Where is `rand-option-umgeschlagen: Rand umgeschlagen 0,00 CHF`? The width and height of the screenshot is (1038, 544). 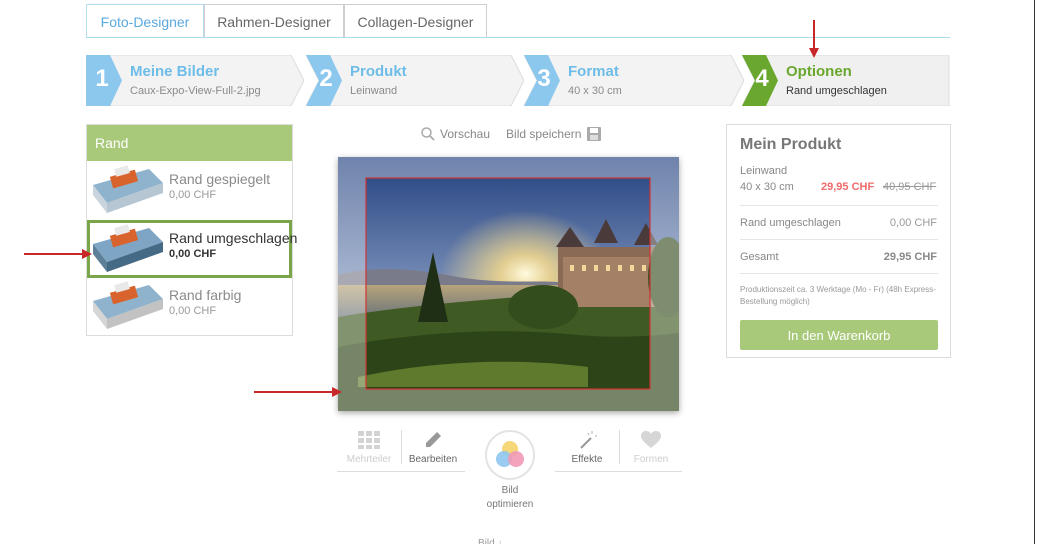
rand-option-umgeschlagen: Rand umgeschlagen 0,00 CHF is located at coordinates (192, 249).